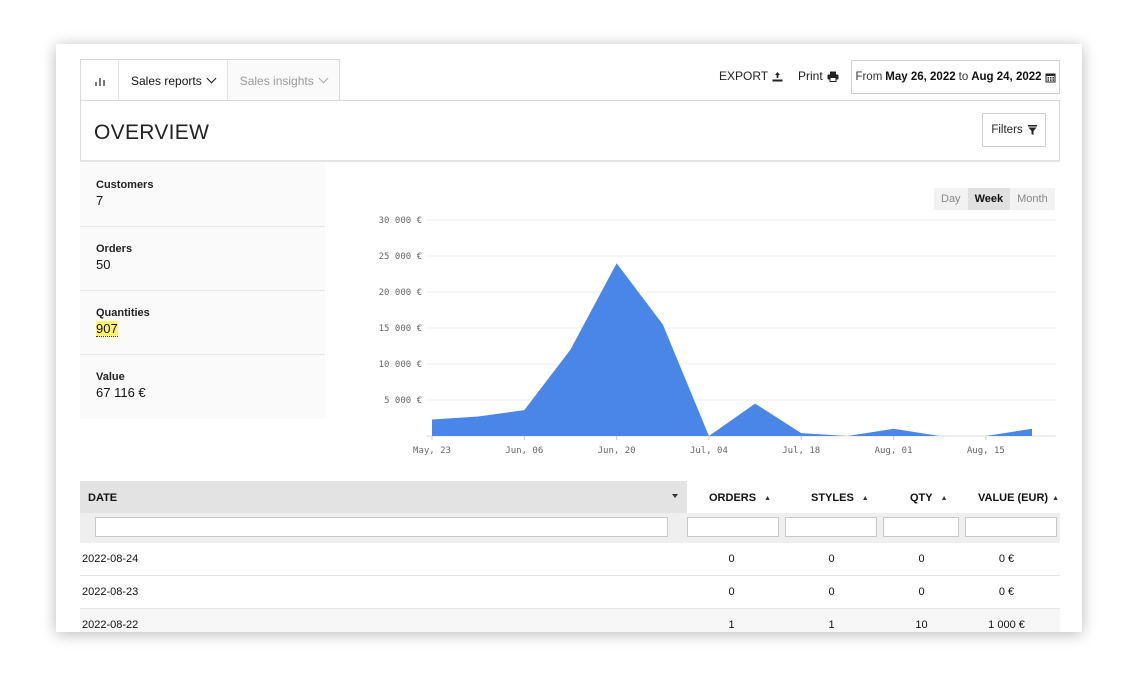  Describe the element at coordinates (1013, 498) in the screenshot. I see `column-header-label: VALUE (EUR)` at that location.